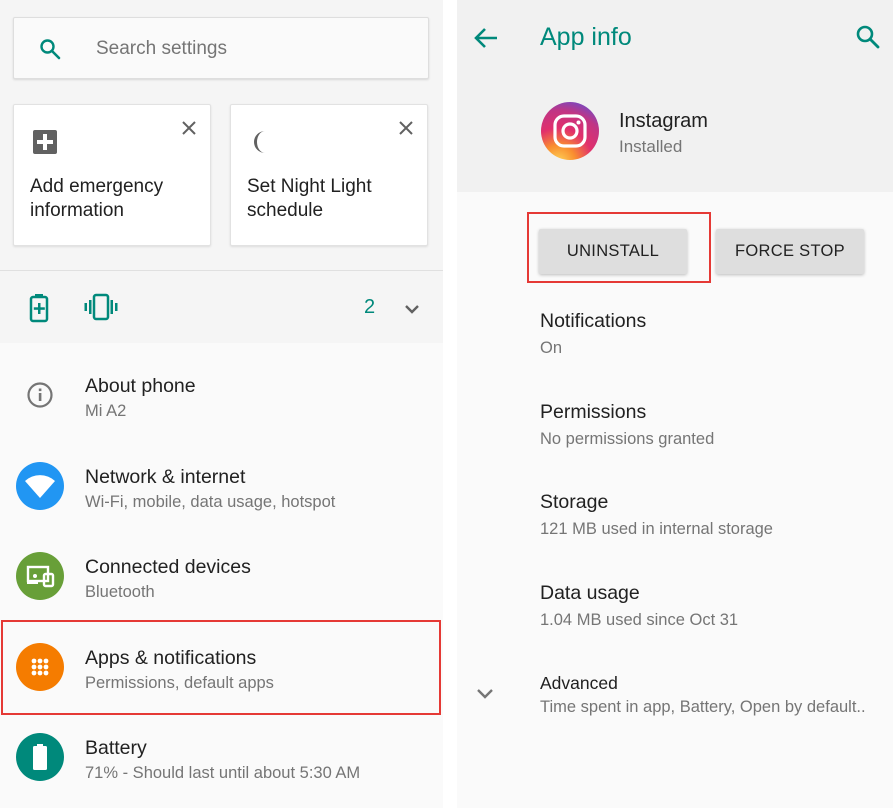 The image size is (893, 808). Describe the element at coordinates (39, 308) in the screenshot. I see `battery-saver-icon` at that location.